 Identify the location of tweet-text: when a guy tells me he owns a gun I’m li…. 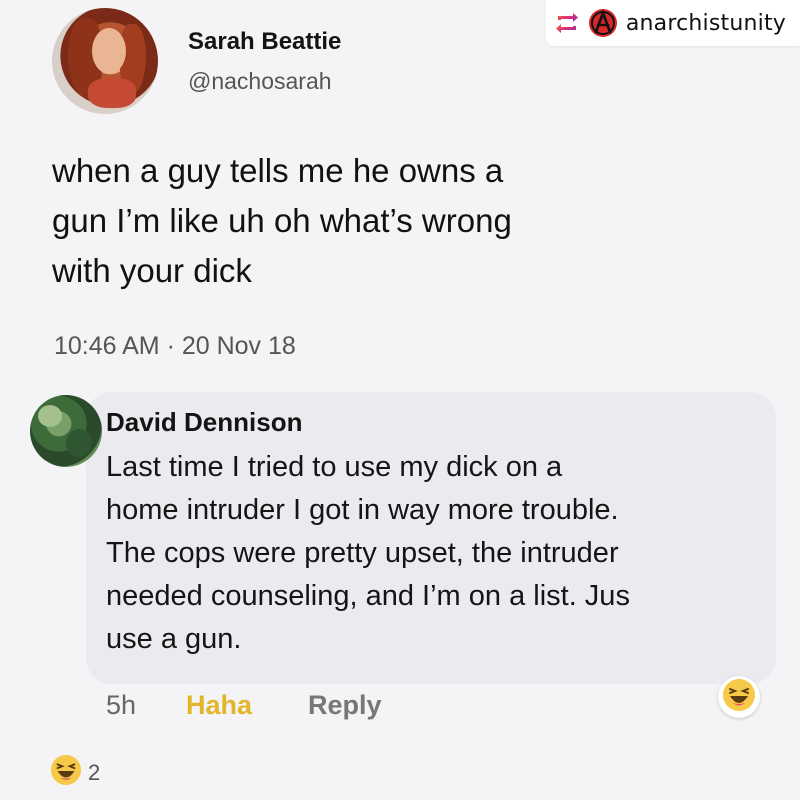
(282, 220).